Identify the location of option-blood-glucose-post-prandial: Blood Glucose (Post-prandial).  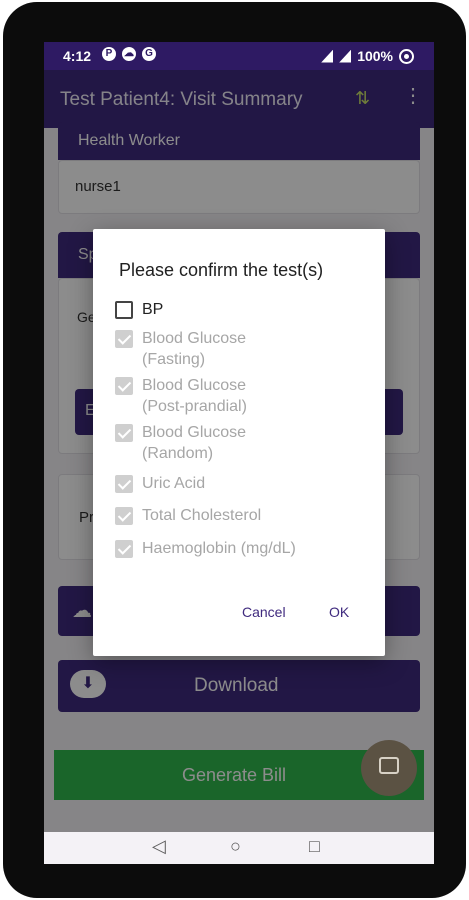
(181, 396).